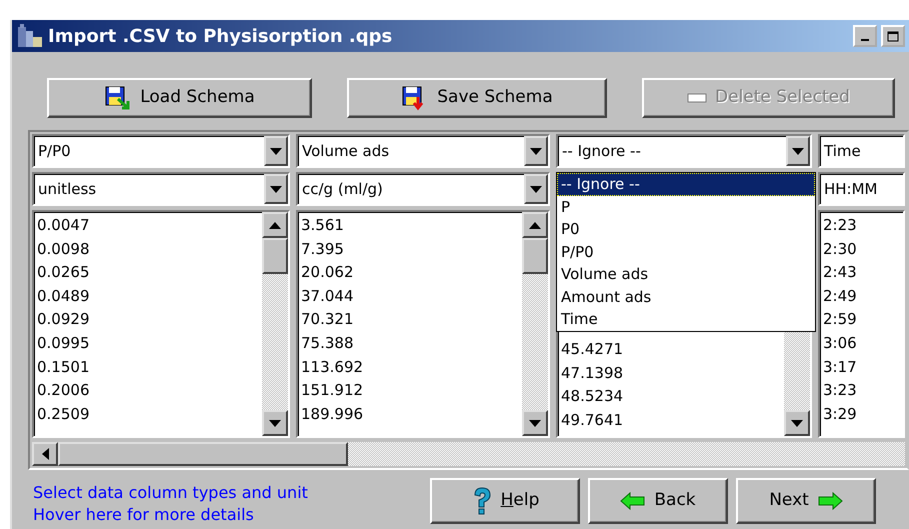 This screenshot has height=529, width=909. I want to click on minimize-icon, so click(865, 40).